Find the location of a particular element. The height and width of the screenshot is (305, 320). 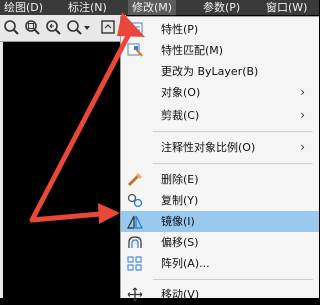

menu-item-label: 对象(O) is located at coordinates (181, 92).